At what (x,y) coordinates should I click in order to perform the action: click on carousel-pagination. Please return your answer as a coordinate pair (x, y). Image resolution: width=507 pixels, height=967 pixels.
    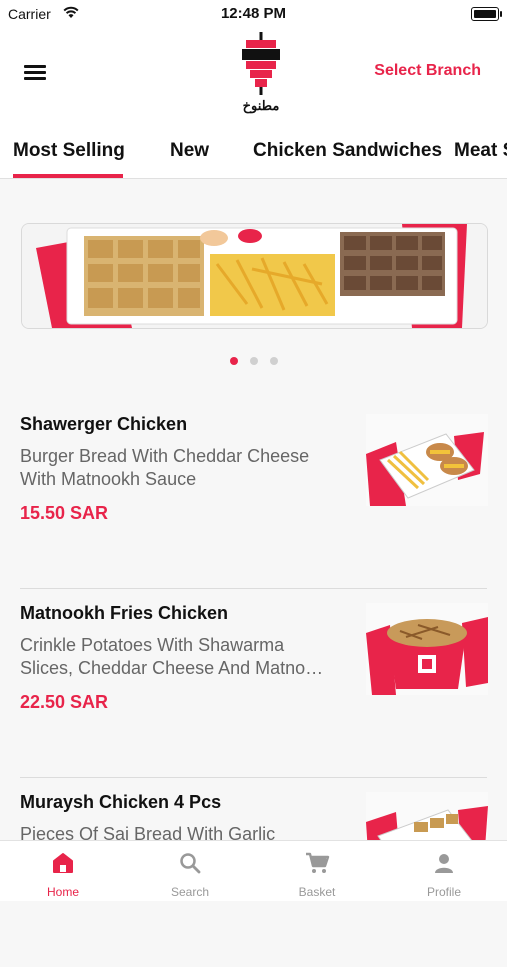
    Looking at the image, I should click on (253, 361).